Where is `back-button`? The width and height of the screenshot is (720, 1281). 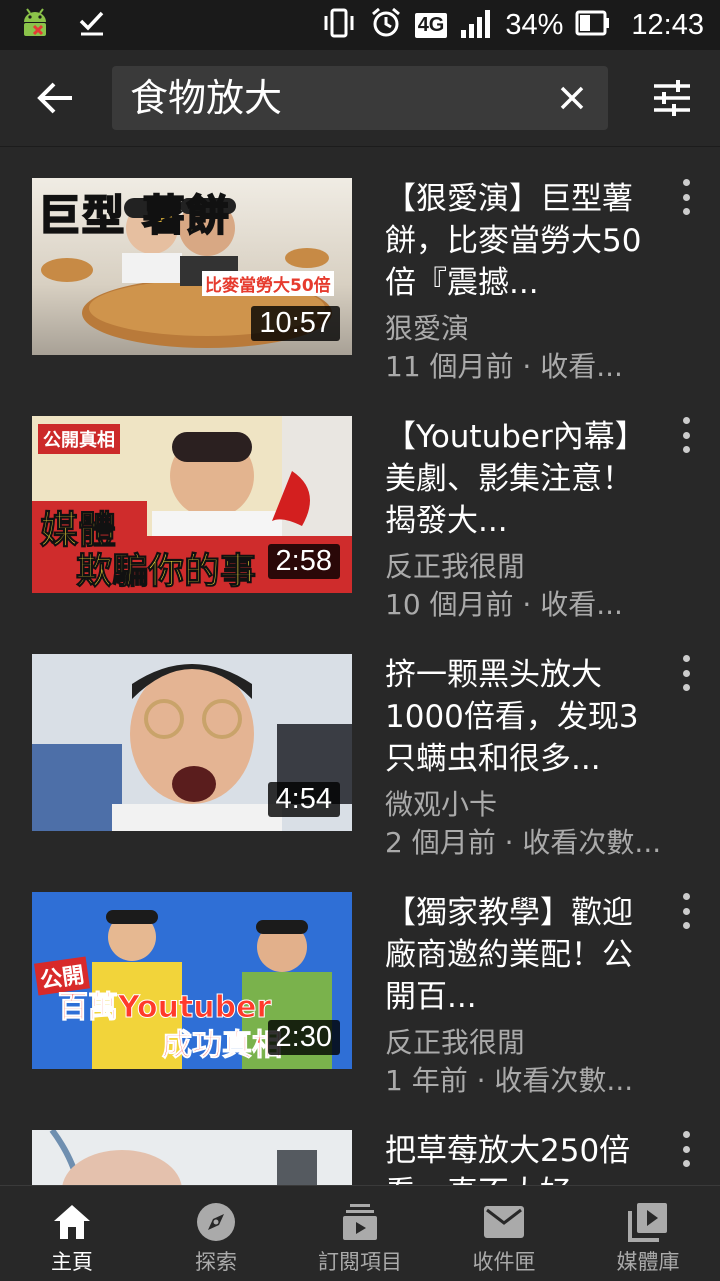
back-button is located at coordinates (56, 98).